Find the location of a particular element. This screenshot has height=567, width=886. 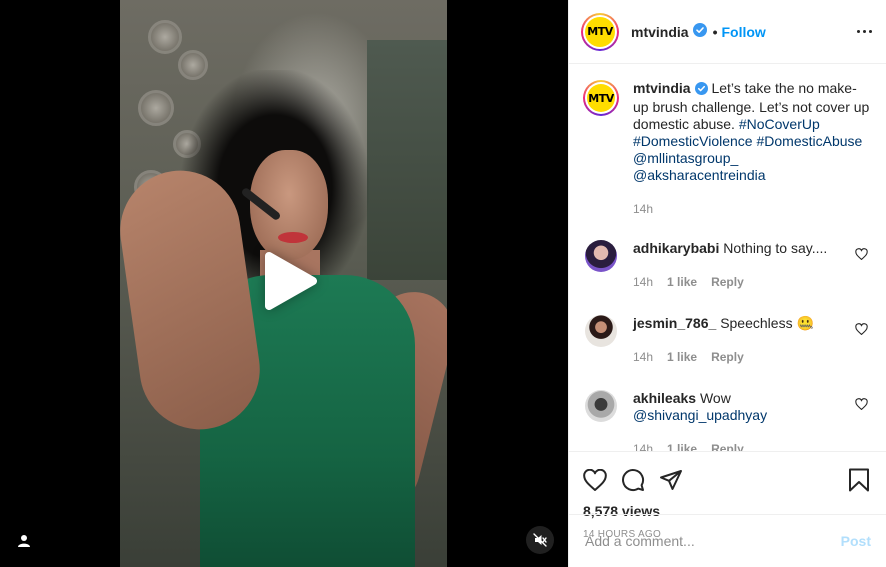

share-paper-plane-icon is located at coordinates (671, 480).